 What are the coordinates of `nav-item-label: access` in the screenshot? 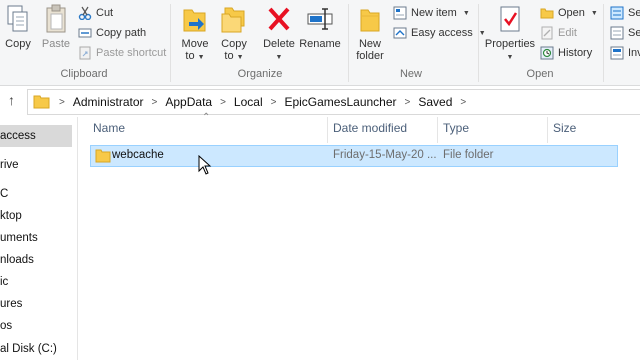 It's located at (18, 136).